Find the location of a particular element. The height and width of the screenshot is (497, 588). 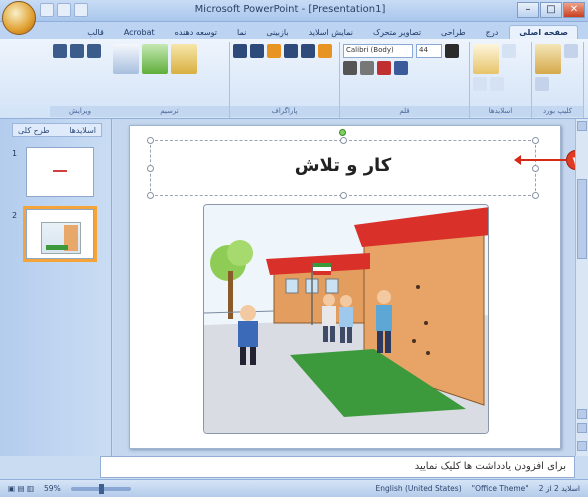

save-icon is located at coordinates (47, 10).